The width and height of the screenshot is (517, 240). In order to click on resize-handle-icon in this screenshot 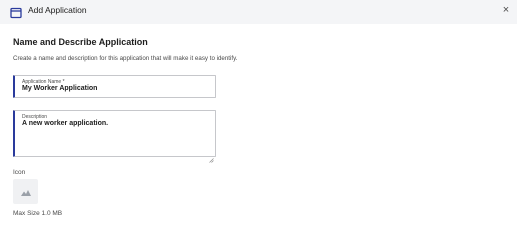, I will do `click(211, 156)`.